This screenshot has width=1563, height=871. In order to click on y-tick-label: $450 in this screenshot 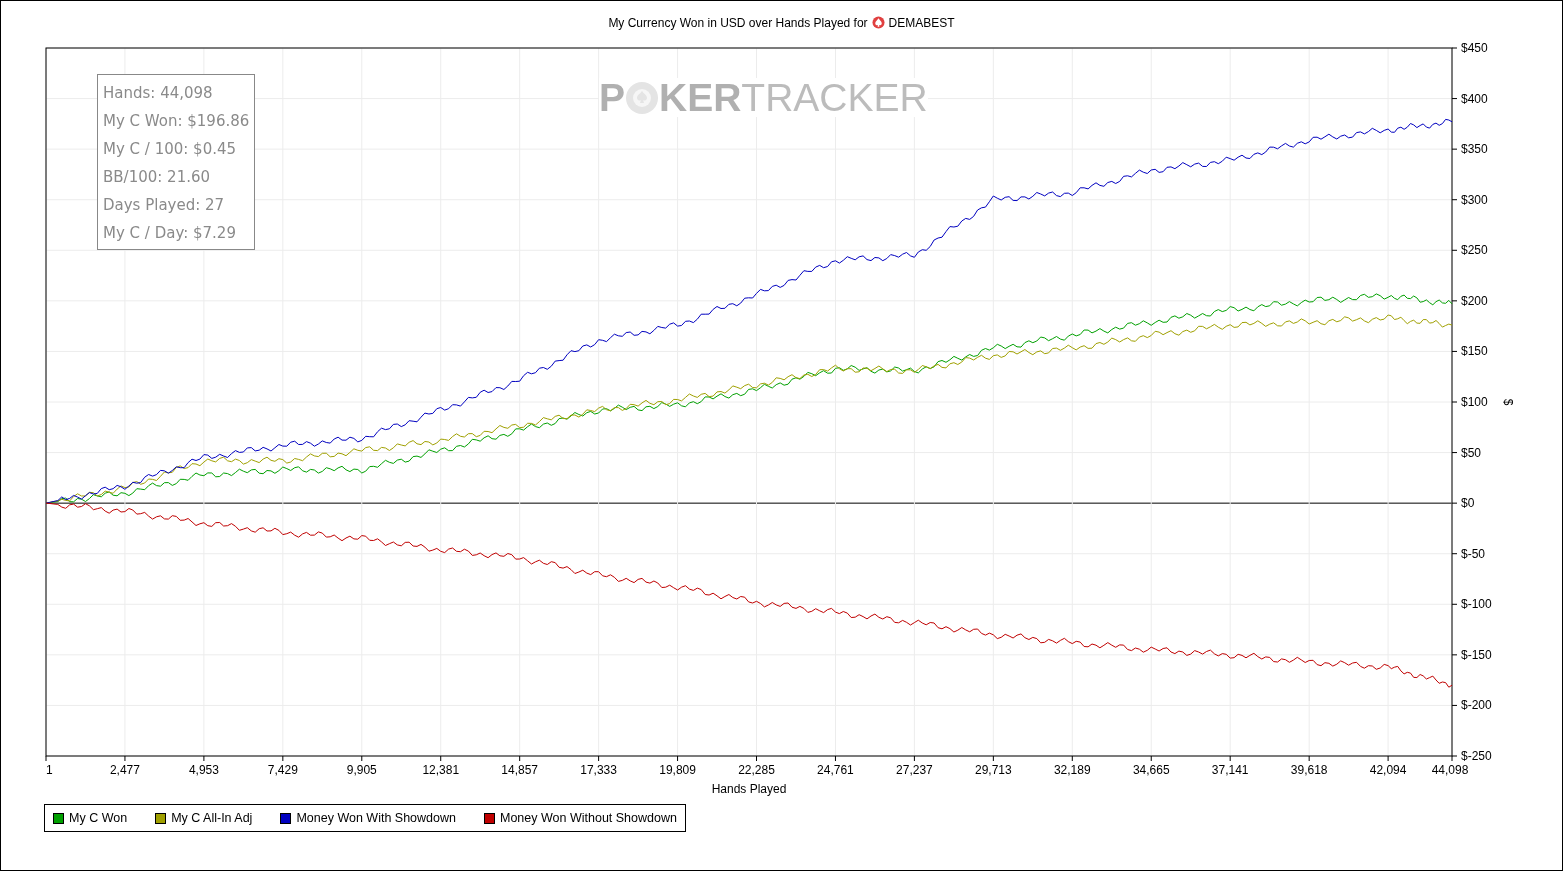, I will do `click(1474, 48)`.